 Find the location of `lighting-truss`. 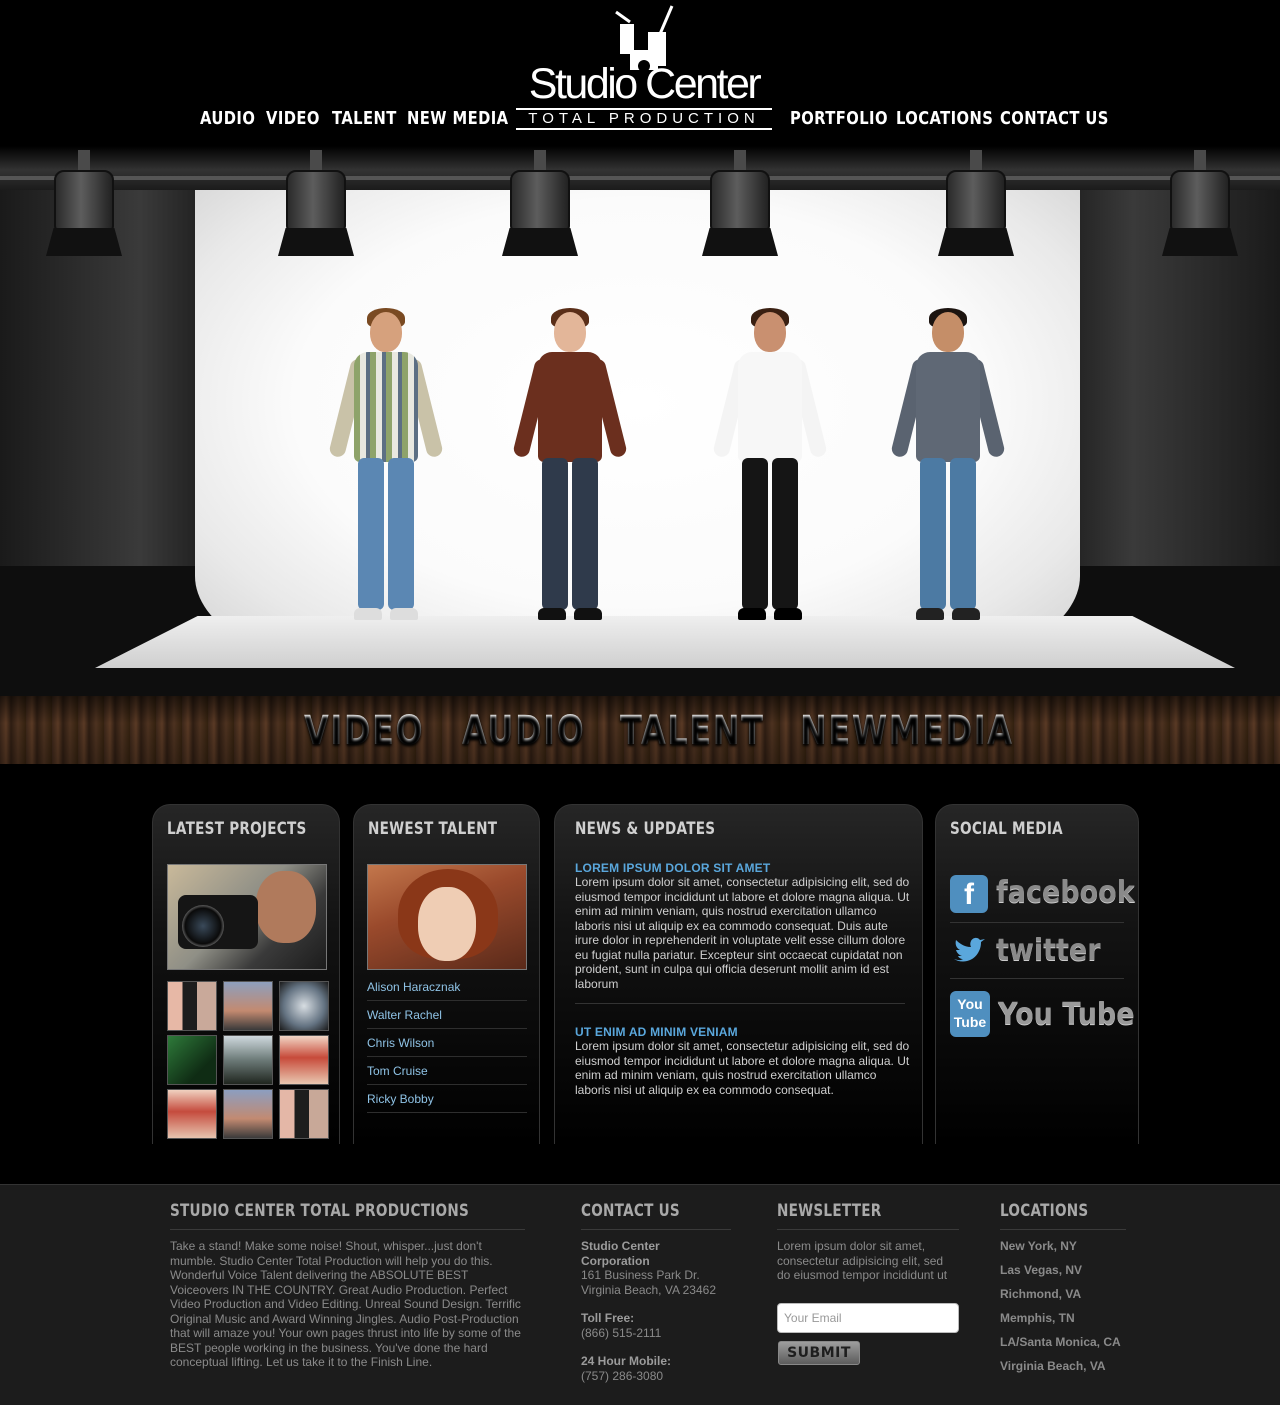

lighting-truss is located at coordinates (640, 168).